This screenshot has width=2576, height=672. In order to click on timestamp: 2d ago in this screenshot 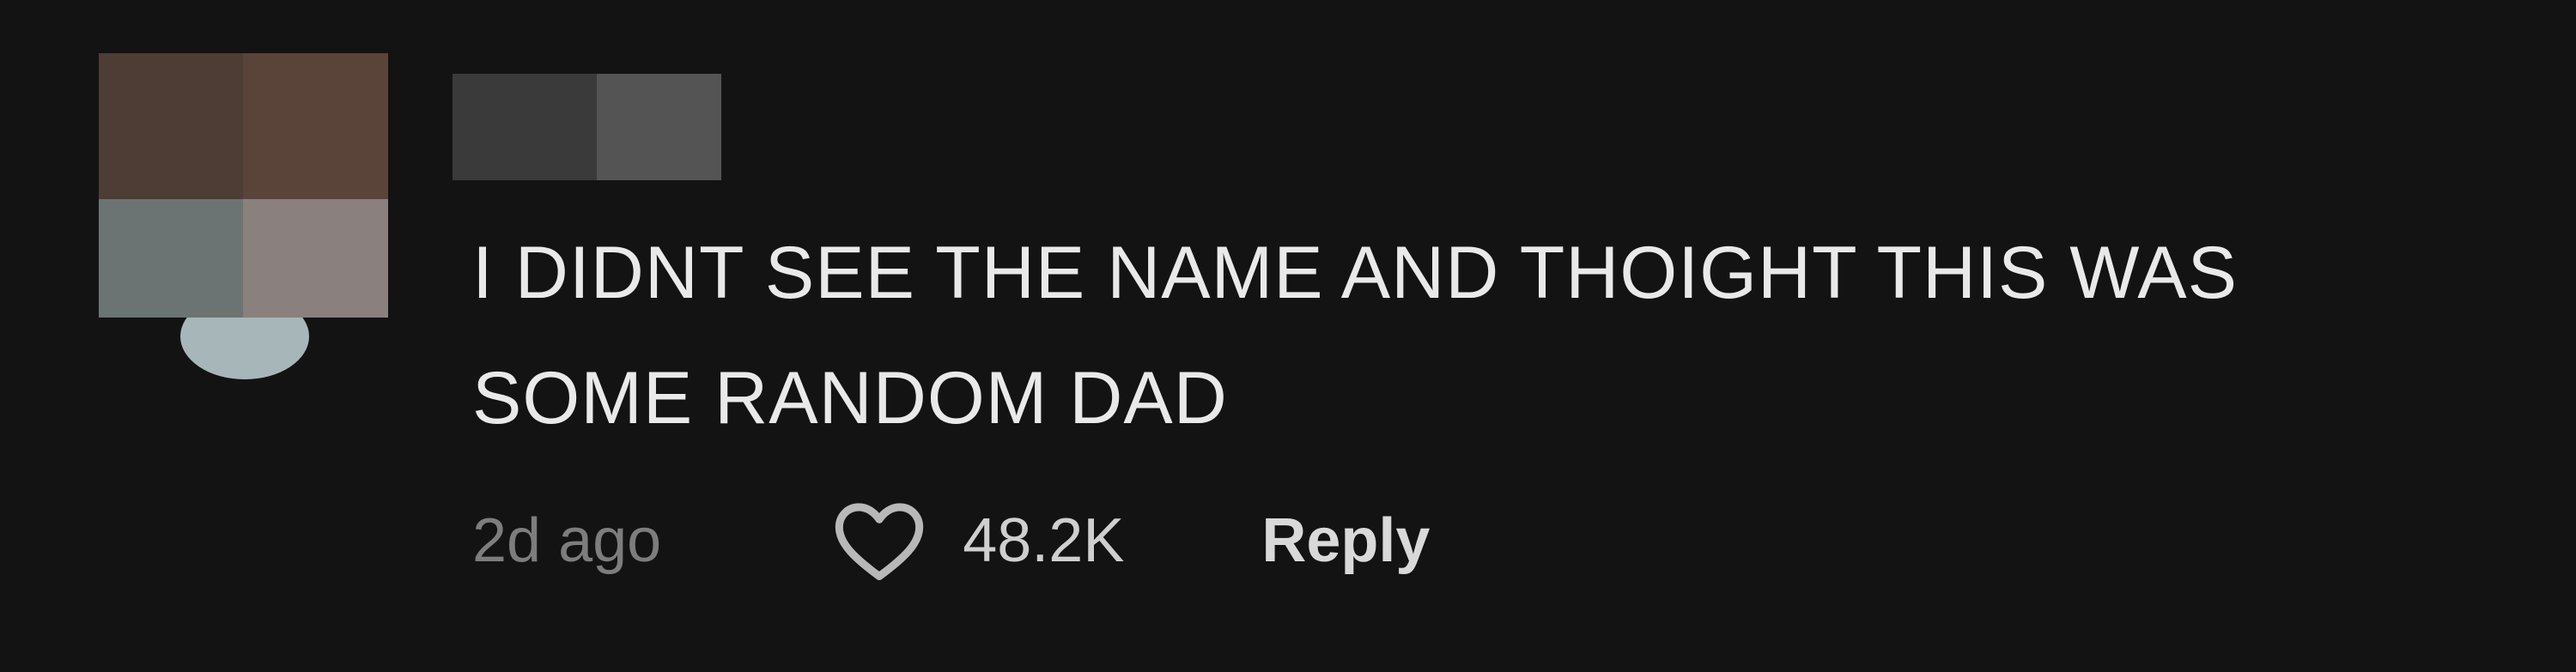, I will do `click(567, 540)`.